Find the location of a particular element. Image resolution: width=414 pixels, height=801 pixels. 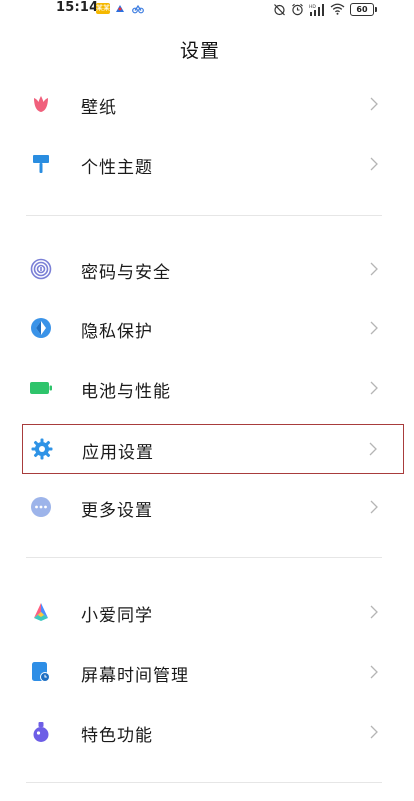

more-dots-icon is located at coordinates (41, 507).